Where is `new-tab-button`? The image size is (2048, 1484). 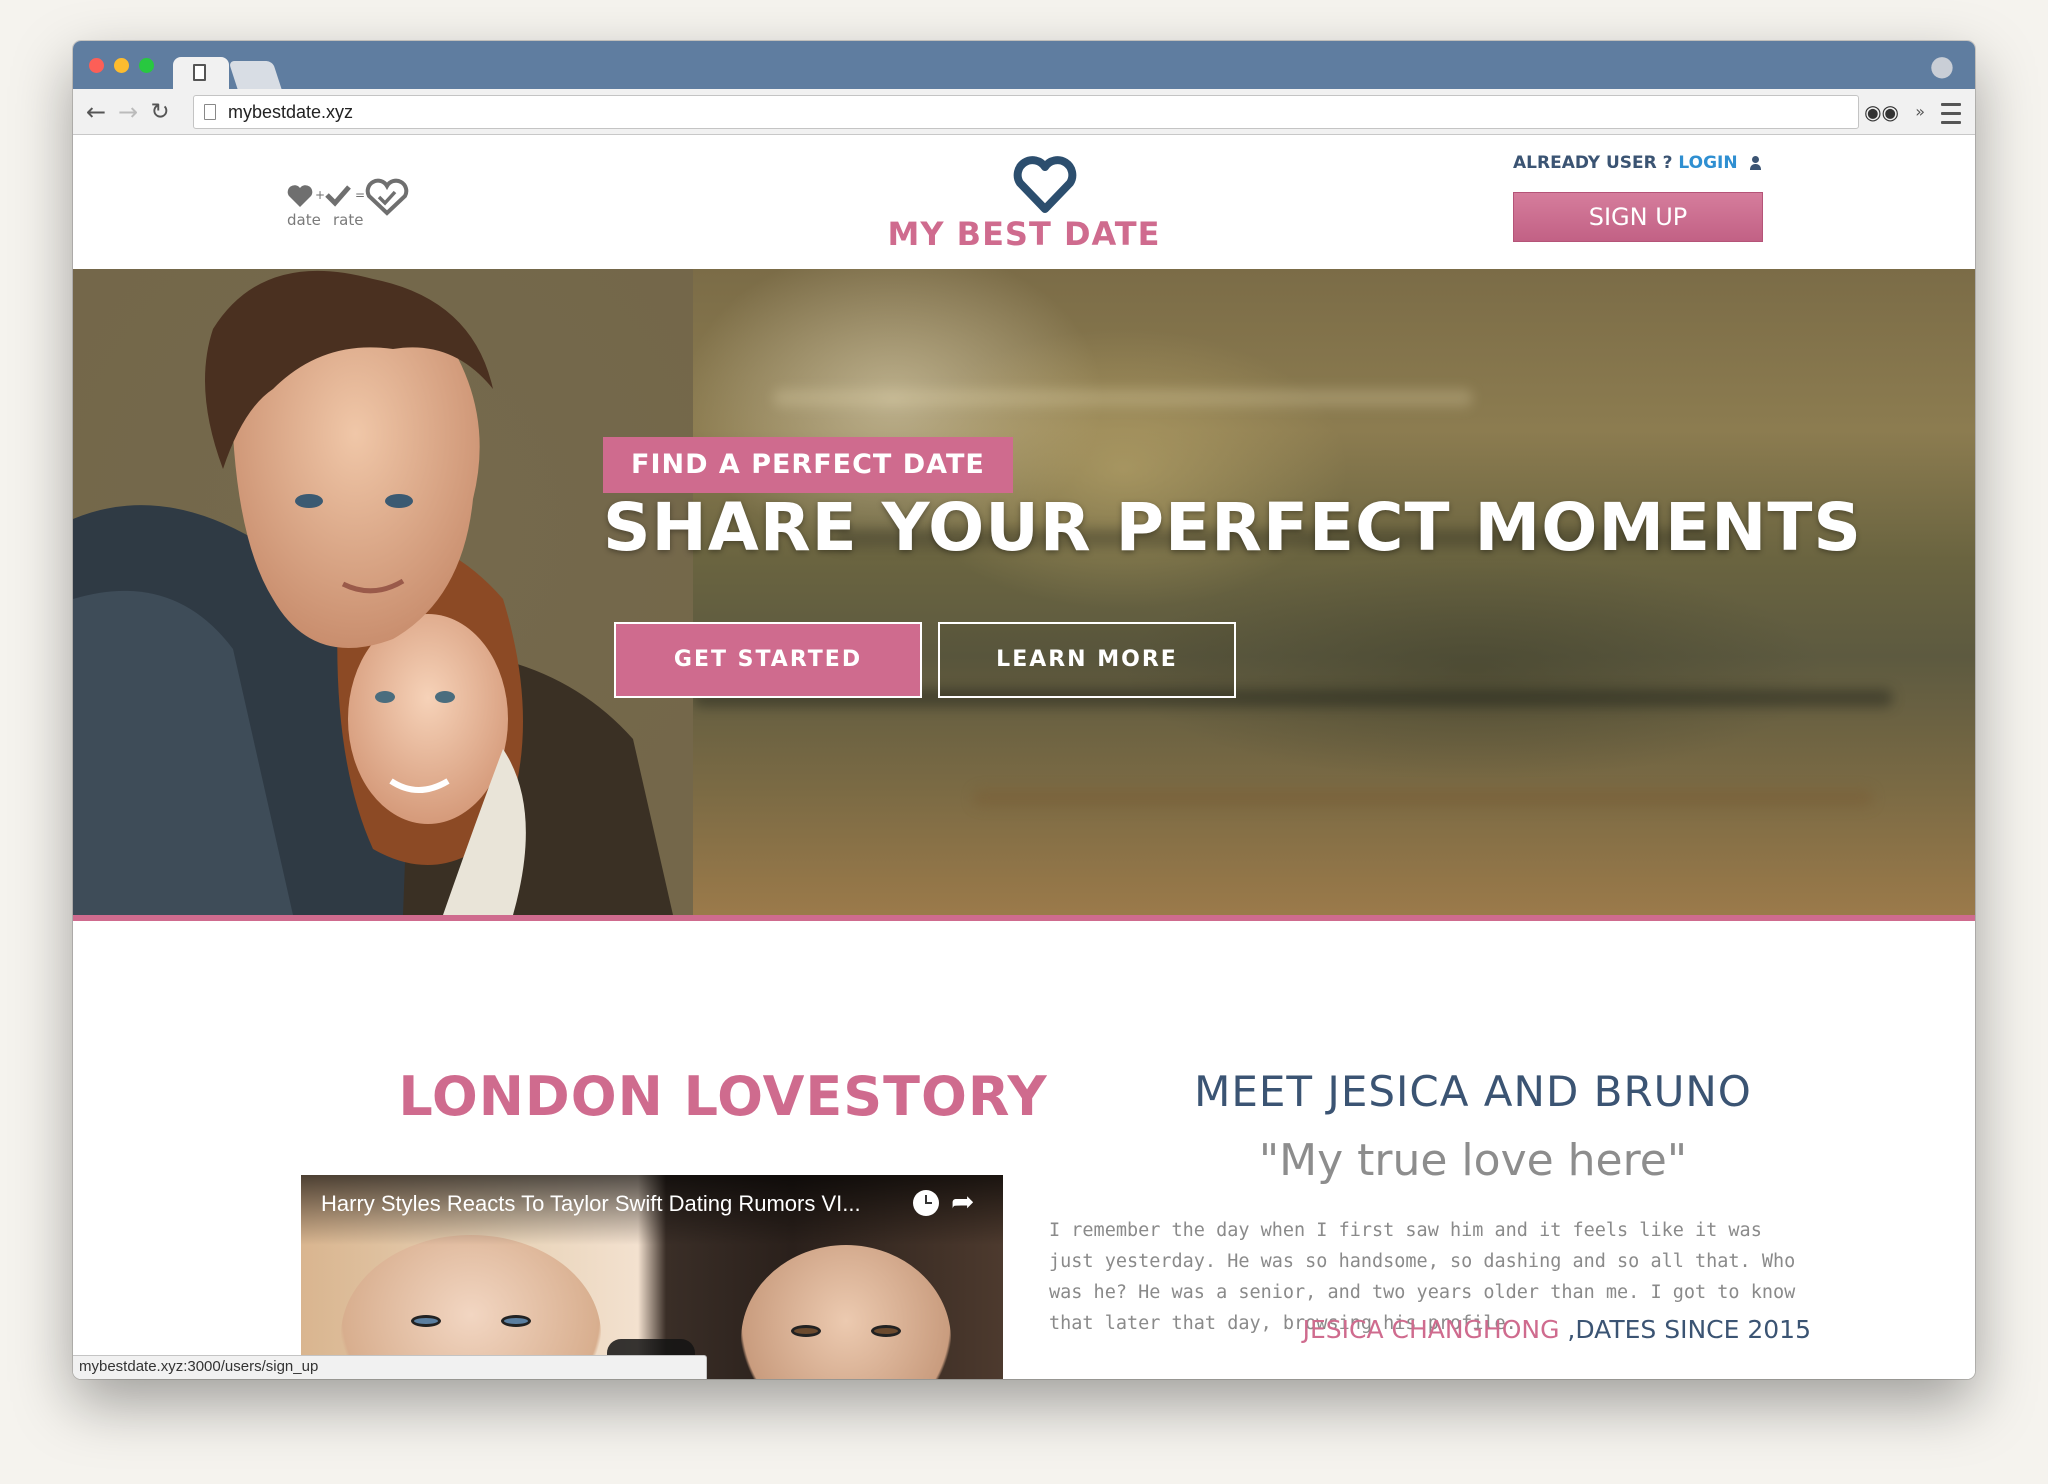
new-tab-button is located at coordinates (255, 75).